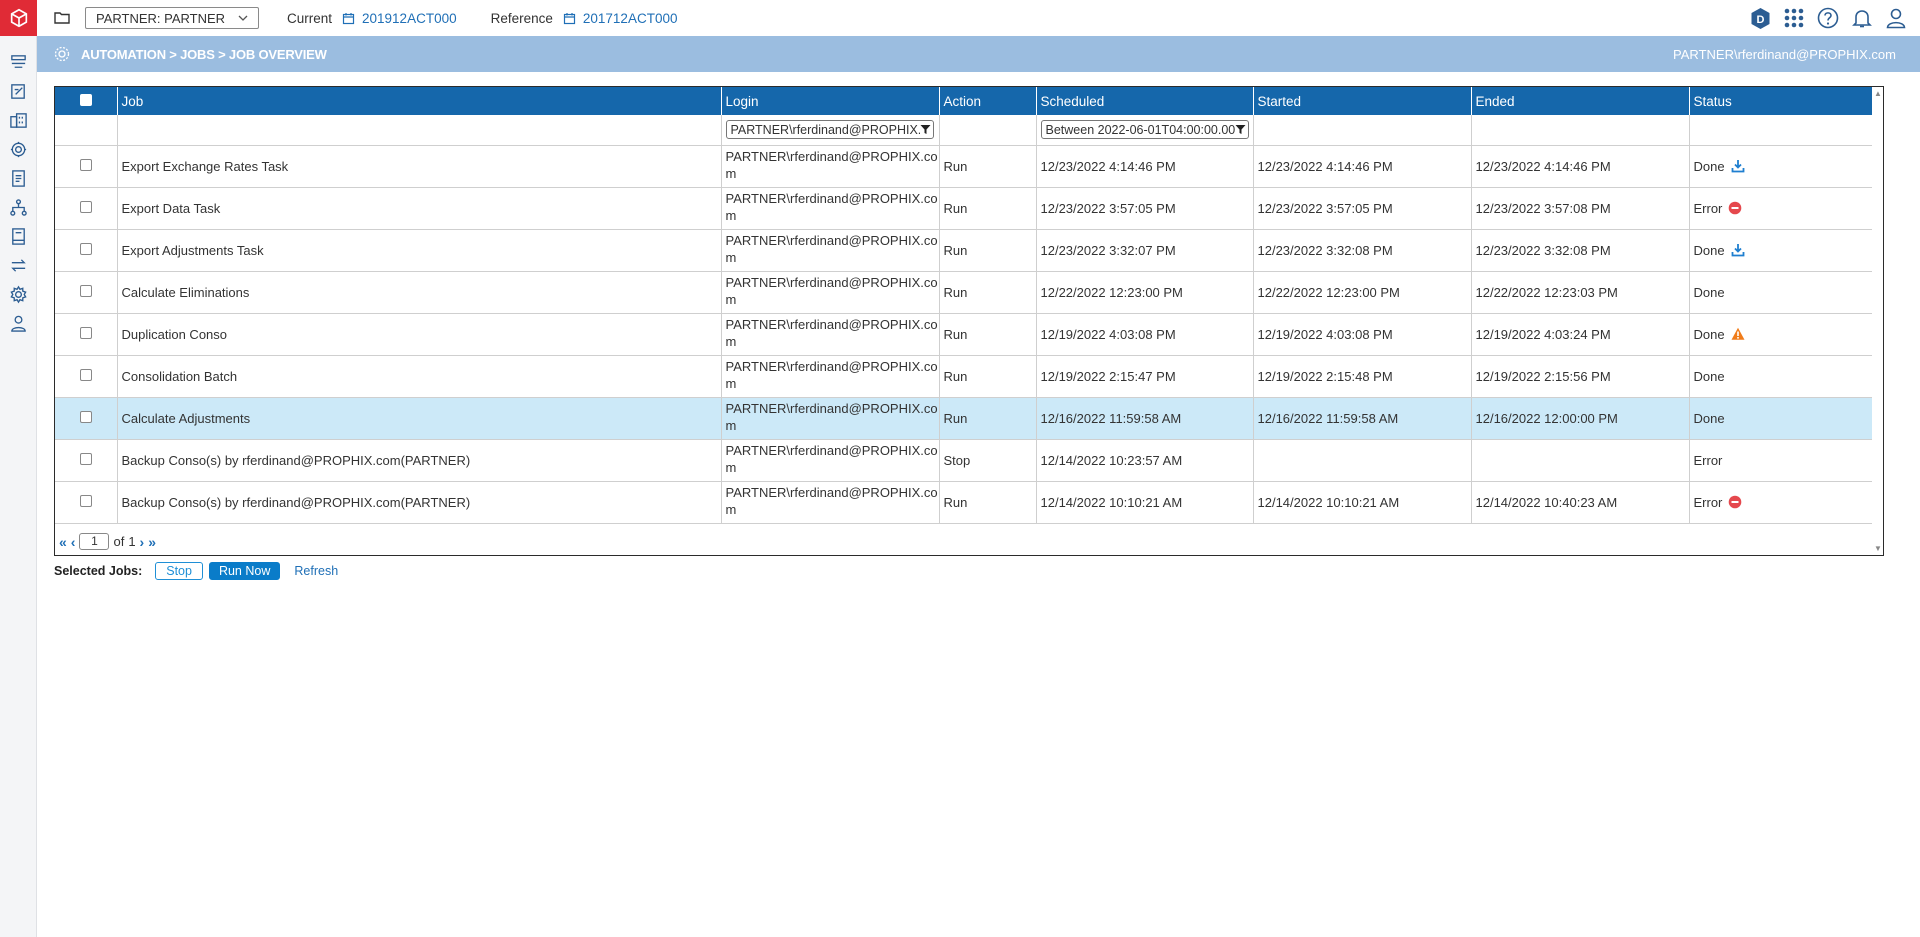  What do you see at coordinates (1580, 418) in the screenshot?
I see `cell-ended: 12/16/2022 12:00:00 PM` at bounding box center [1580, 418].